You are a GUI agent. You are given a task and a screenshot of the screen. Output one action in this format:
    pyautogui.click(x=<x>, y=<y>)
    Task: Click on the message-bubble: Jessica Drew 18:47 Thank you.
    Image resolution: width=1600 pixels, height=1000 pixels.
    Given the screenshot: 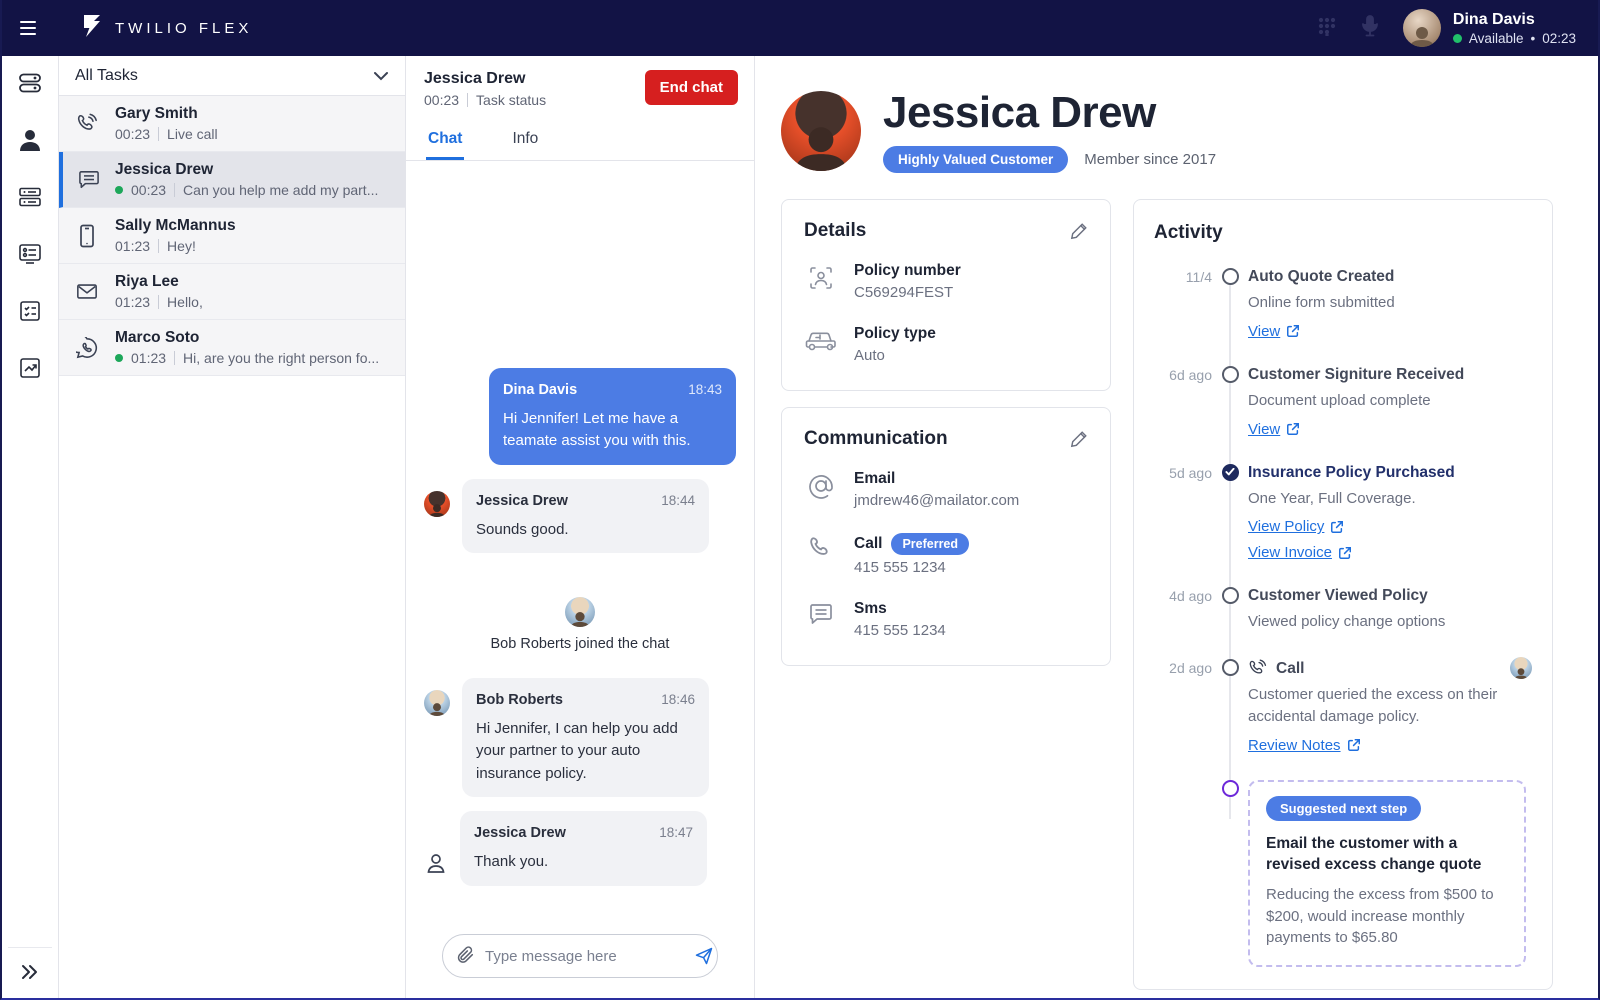 What is the action you would take?
    pyautogui.click(x=583, y=848)
    